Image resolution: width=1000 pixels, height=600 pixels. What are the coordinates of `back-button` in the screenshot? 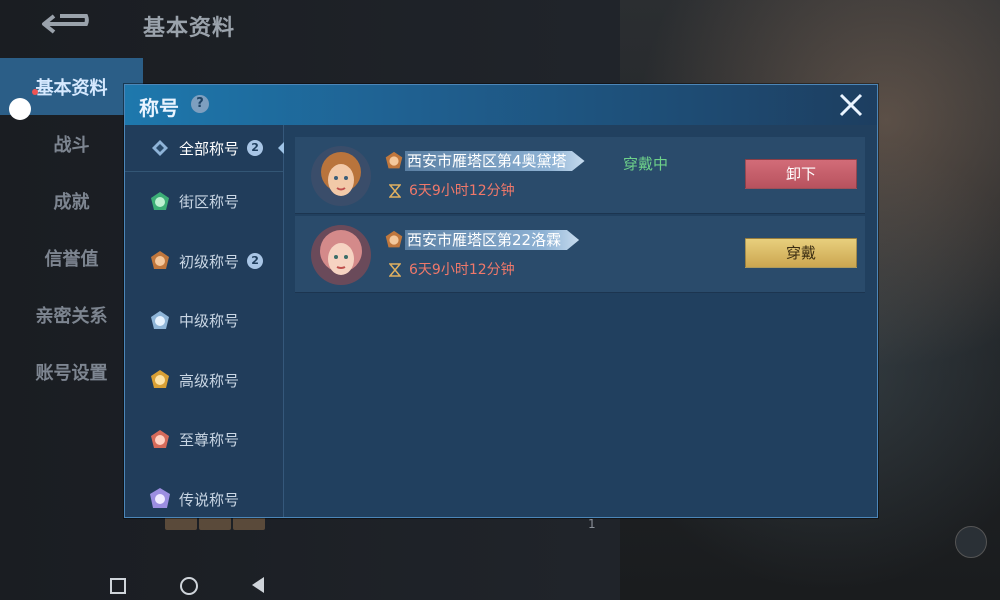 It's located at (73, 24).